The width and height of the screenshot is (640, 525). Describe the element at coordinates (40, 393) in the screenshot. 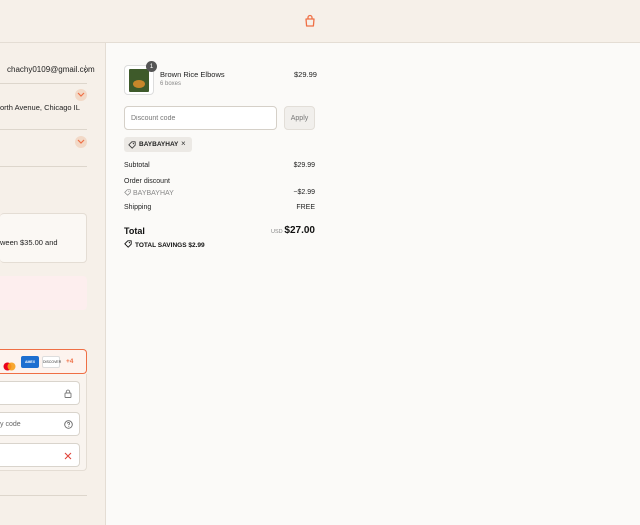

I see `card-number-field` at that location.